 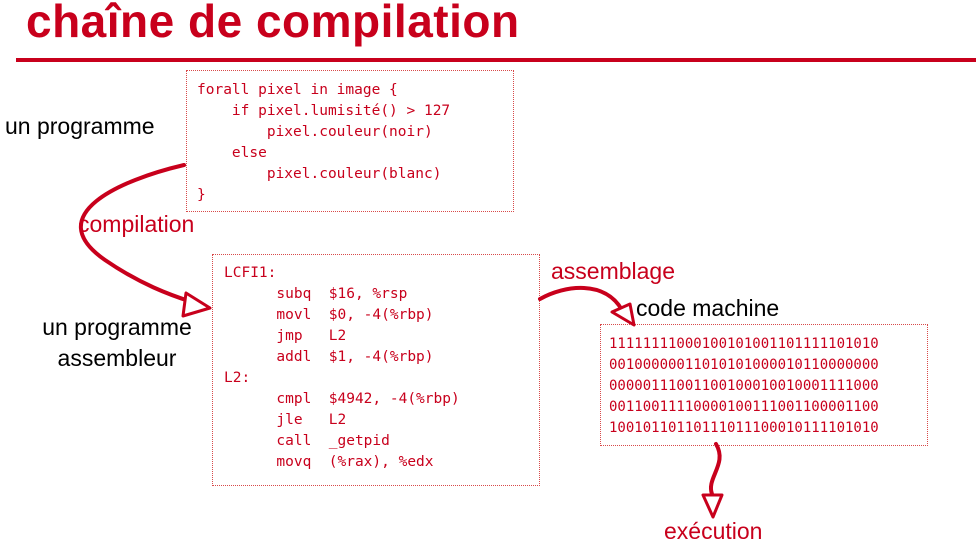 I want to click on compilation-arrow, so click(x=136, y=233).